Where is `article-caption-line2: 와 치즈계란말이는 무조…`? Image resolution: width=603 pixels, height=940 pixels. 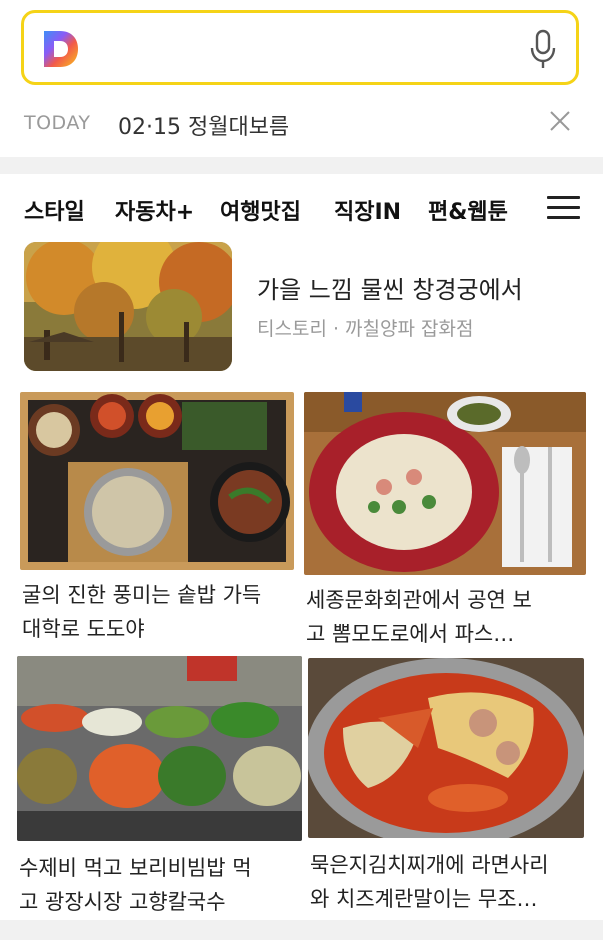
article-caption-line2: 와 치즈계란말이는 무조… is located at coordinates (424, 899).